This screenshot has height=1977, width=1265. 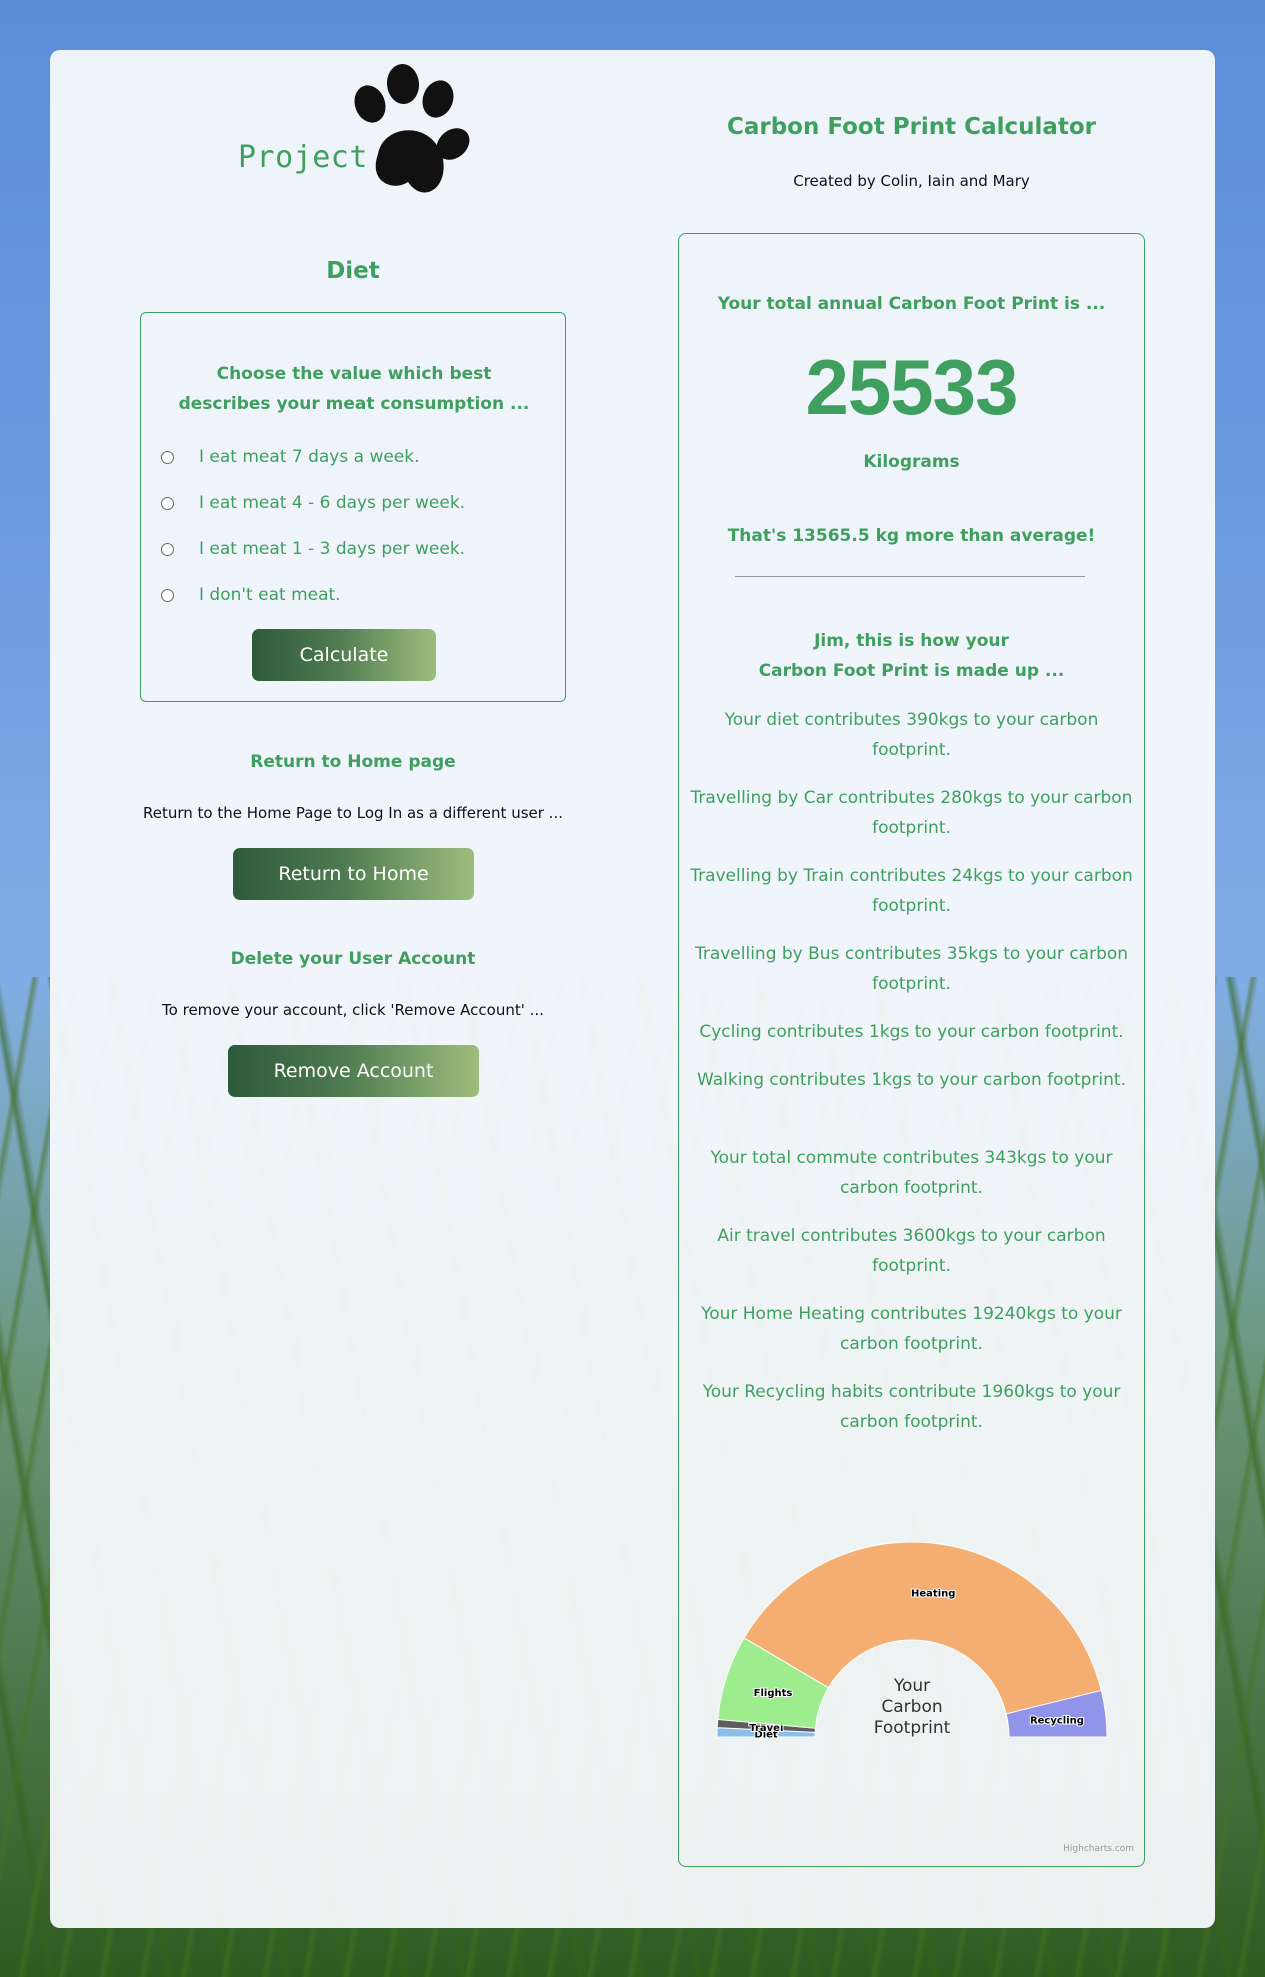 What do you see at coordinates (773, 1693) in the screenshot?
I see `donut-label-flights: Flights` at bounding box center [773, 1693].